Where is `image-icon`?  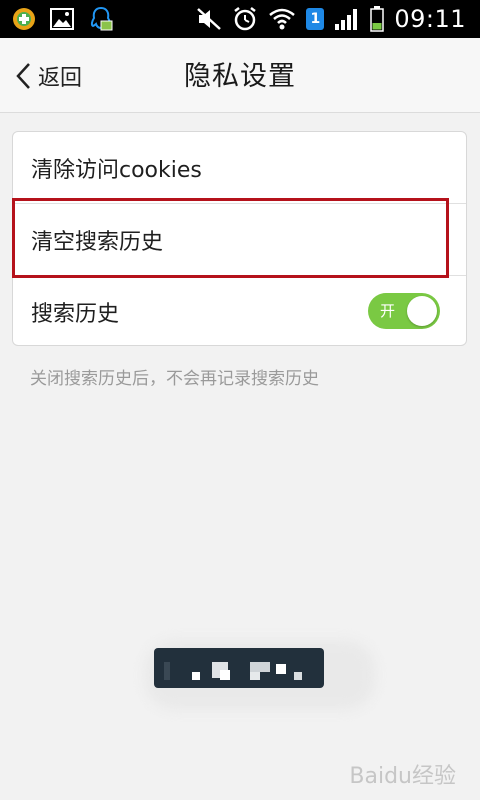 image-icon is located at coordinates (62, 19).